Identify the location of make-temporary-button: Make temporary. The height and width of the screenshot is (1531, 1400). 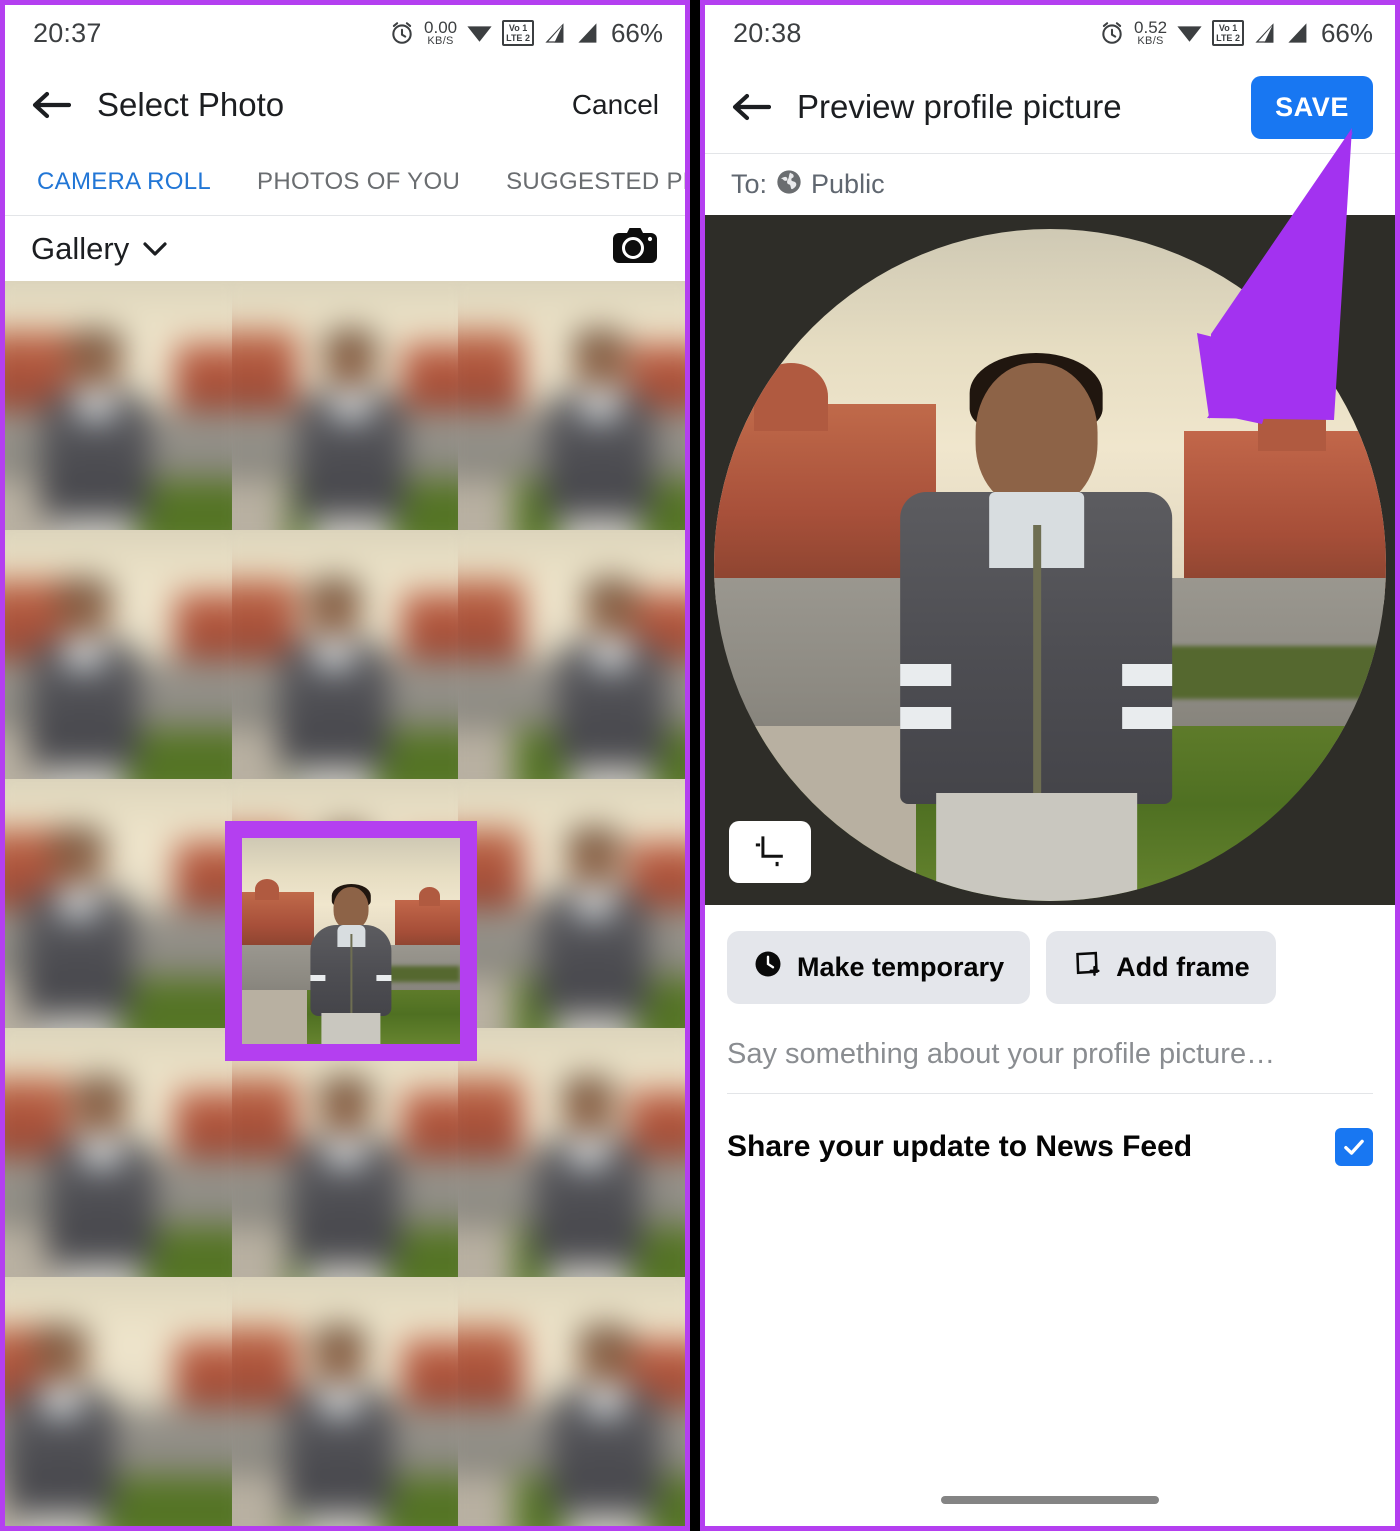
(879, 967).